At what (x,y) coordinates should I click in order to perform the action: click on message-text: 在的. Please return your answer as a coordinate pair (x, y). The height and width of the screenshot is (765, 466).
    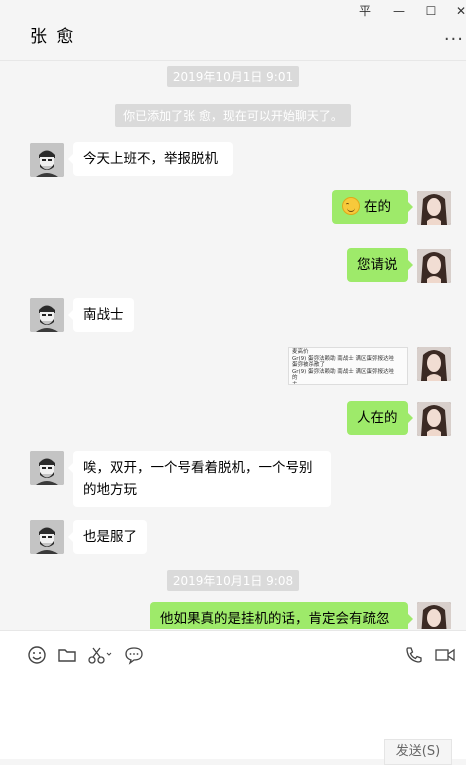
    Looking at the image, I should click on (377, 207).